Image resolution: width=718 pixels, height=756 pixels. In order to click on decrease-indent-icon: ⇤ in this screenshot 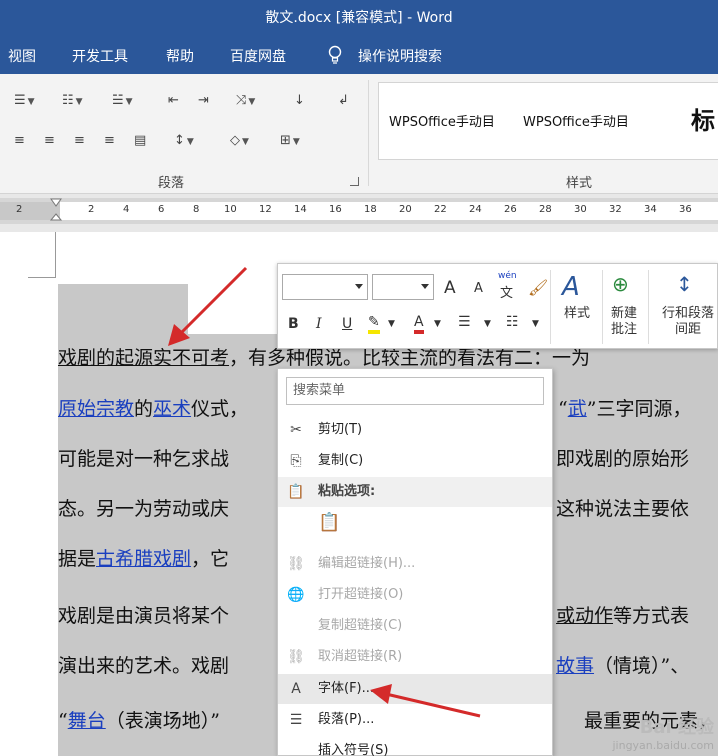, I will do `click(173, 101)`.